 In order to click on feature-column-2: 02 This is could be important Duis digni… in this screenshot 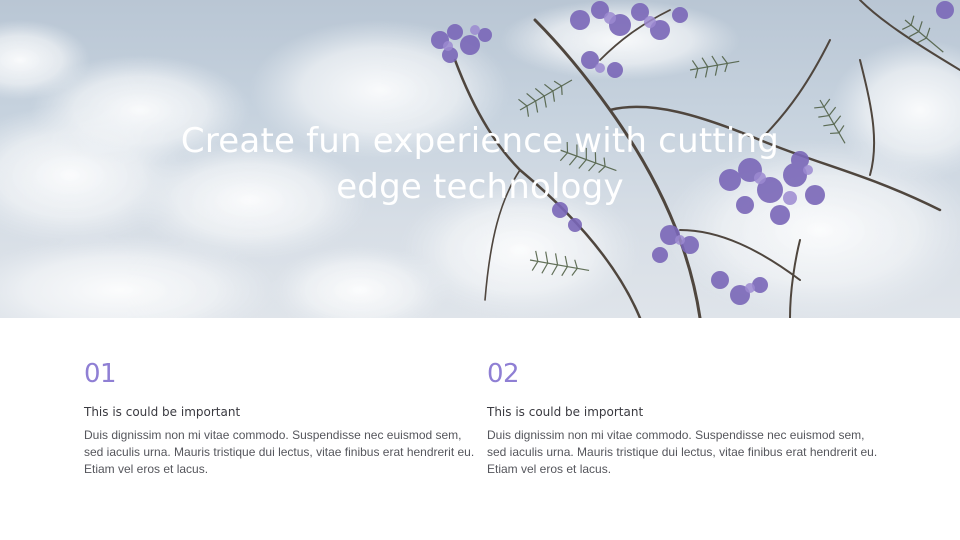, I will do `click(687, 417)`.